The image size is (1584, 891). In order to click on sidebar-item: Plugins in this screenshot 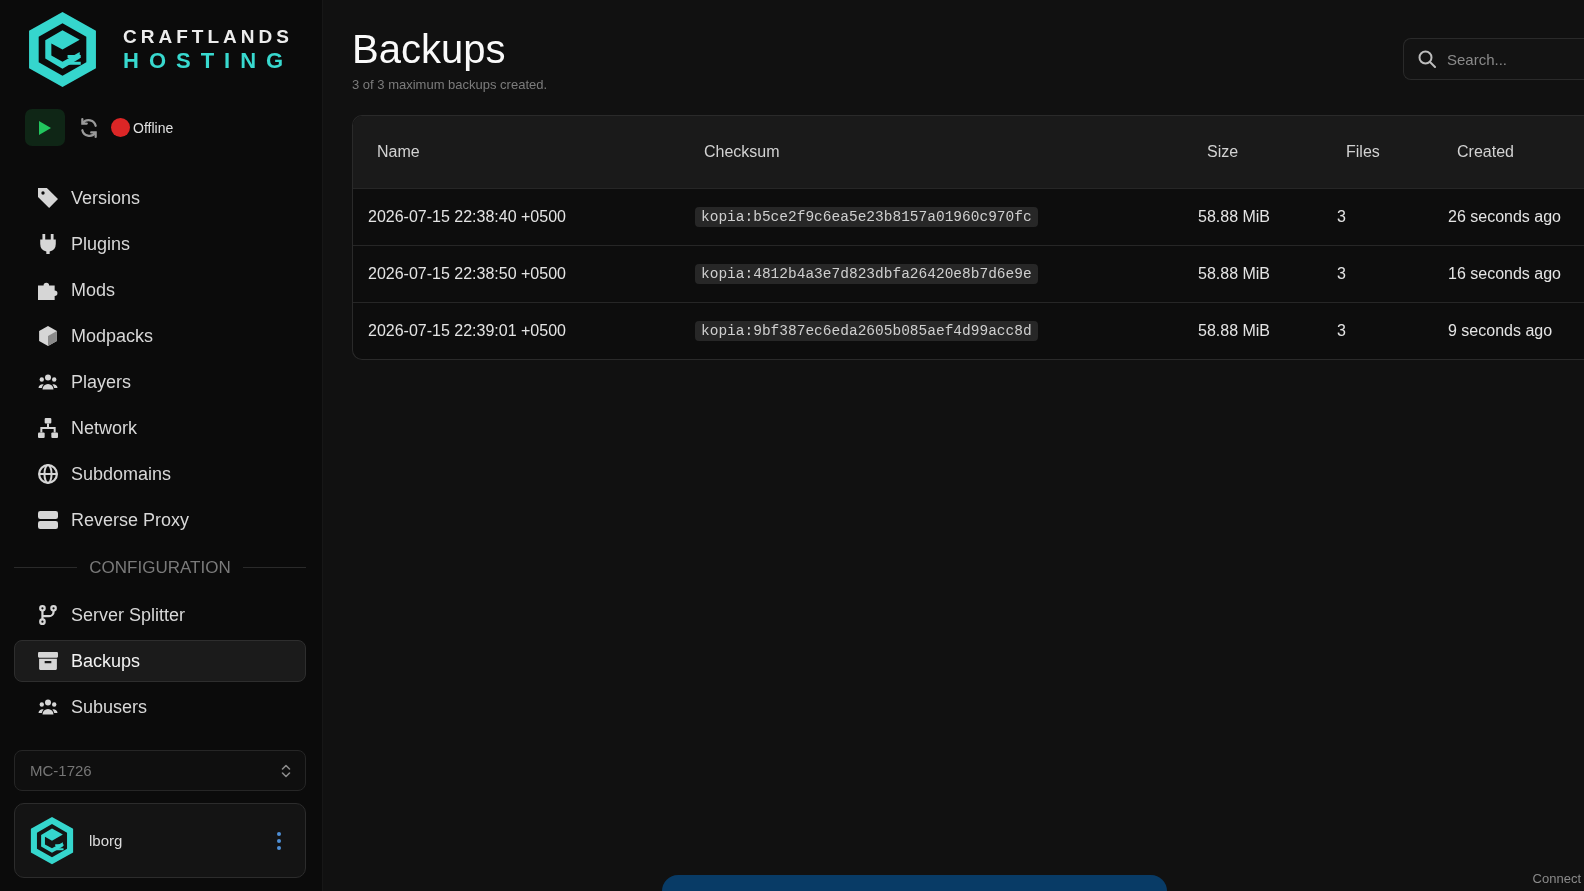, I will do `click(160, 244)`.